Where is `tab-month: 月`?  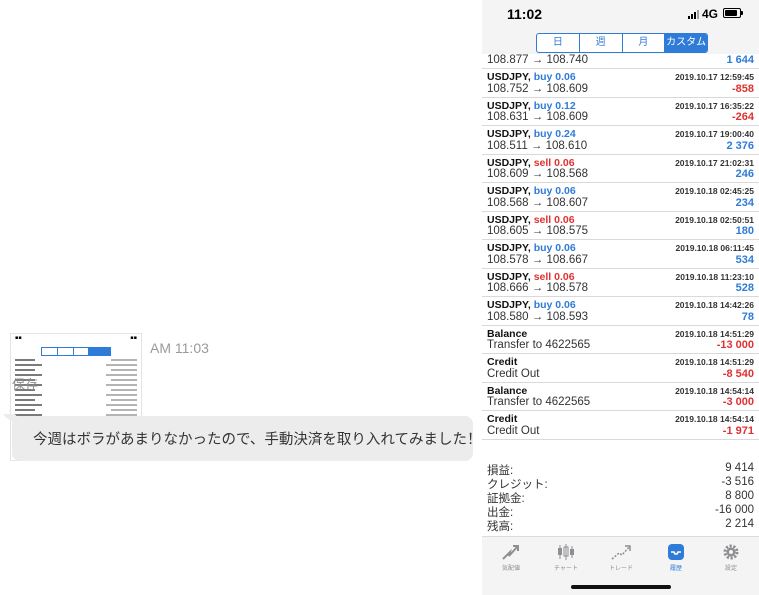 tab-month: 月 is located at coordinates (644, 43).